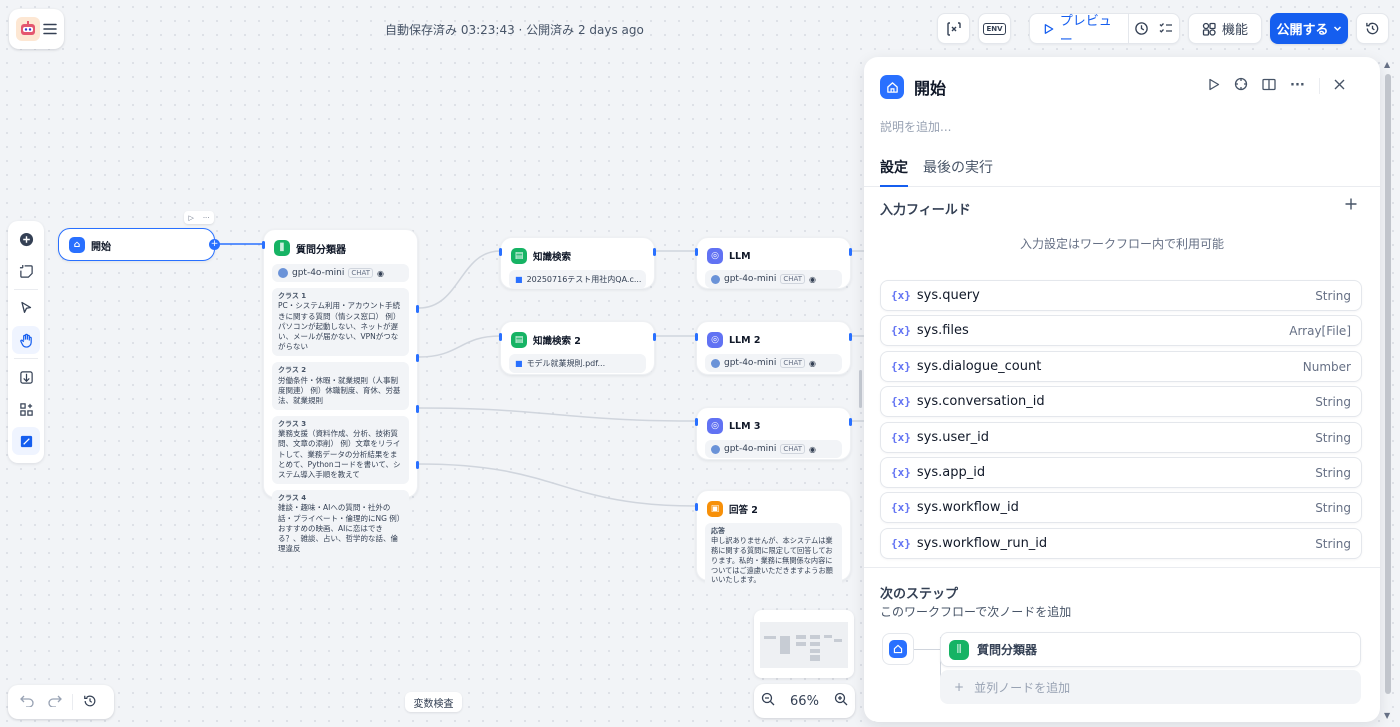  Describe the element at coordinates (1351, 205) in the screenshot. I see `add-input-field-icon` at that location.